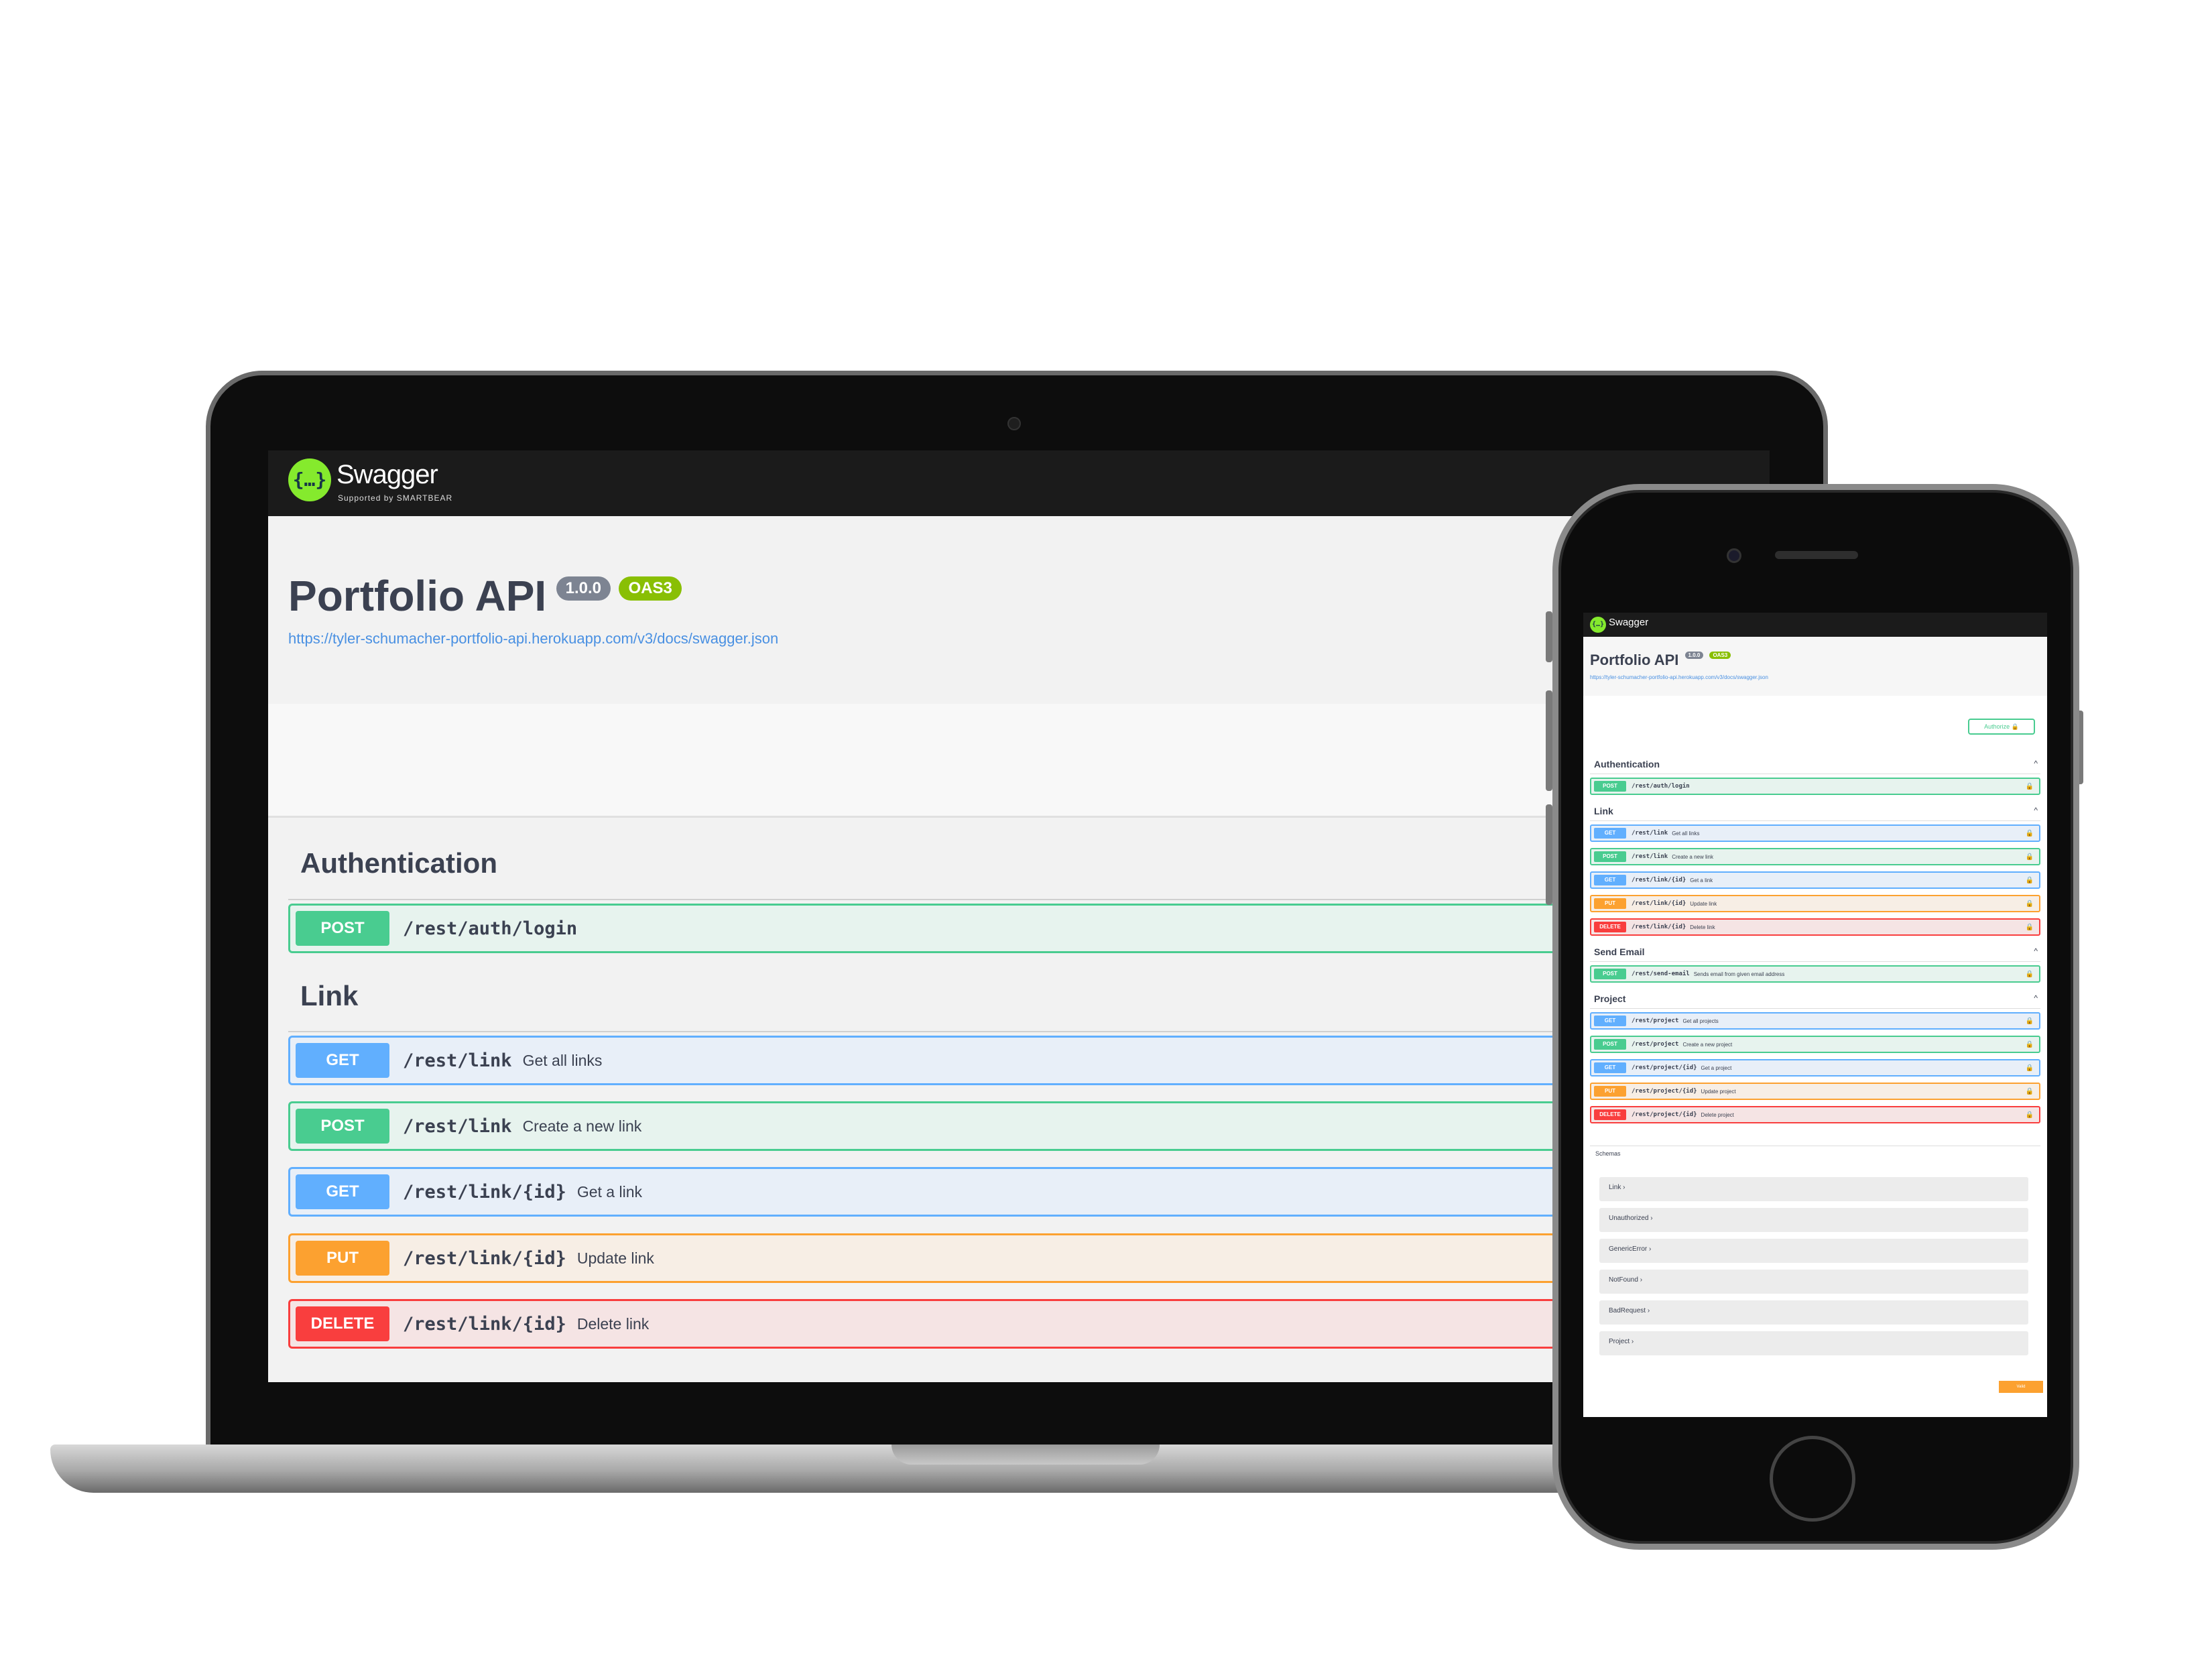  I want to click on schemas-section: Schemas, so click(1815, 1153).